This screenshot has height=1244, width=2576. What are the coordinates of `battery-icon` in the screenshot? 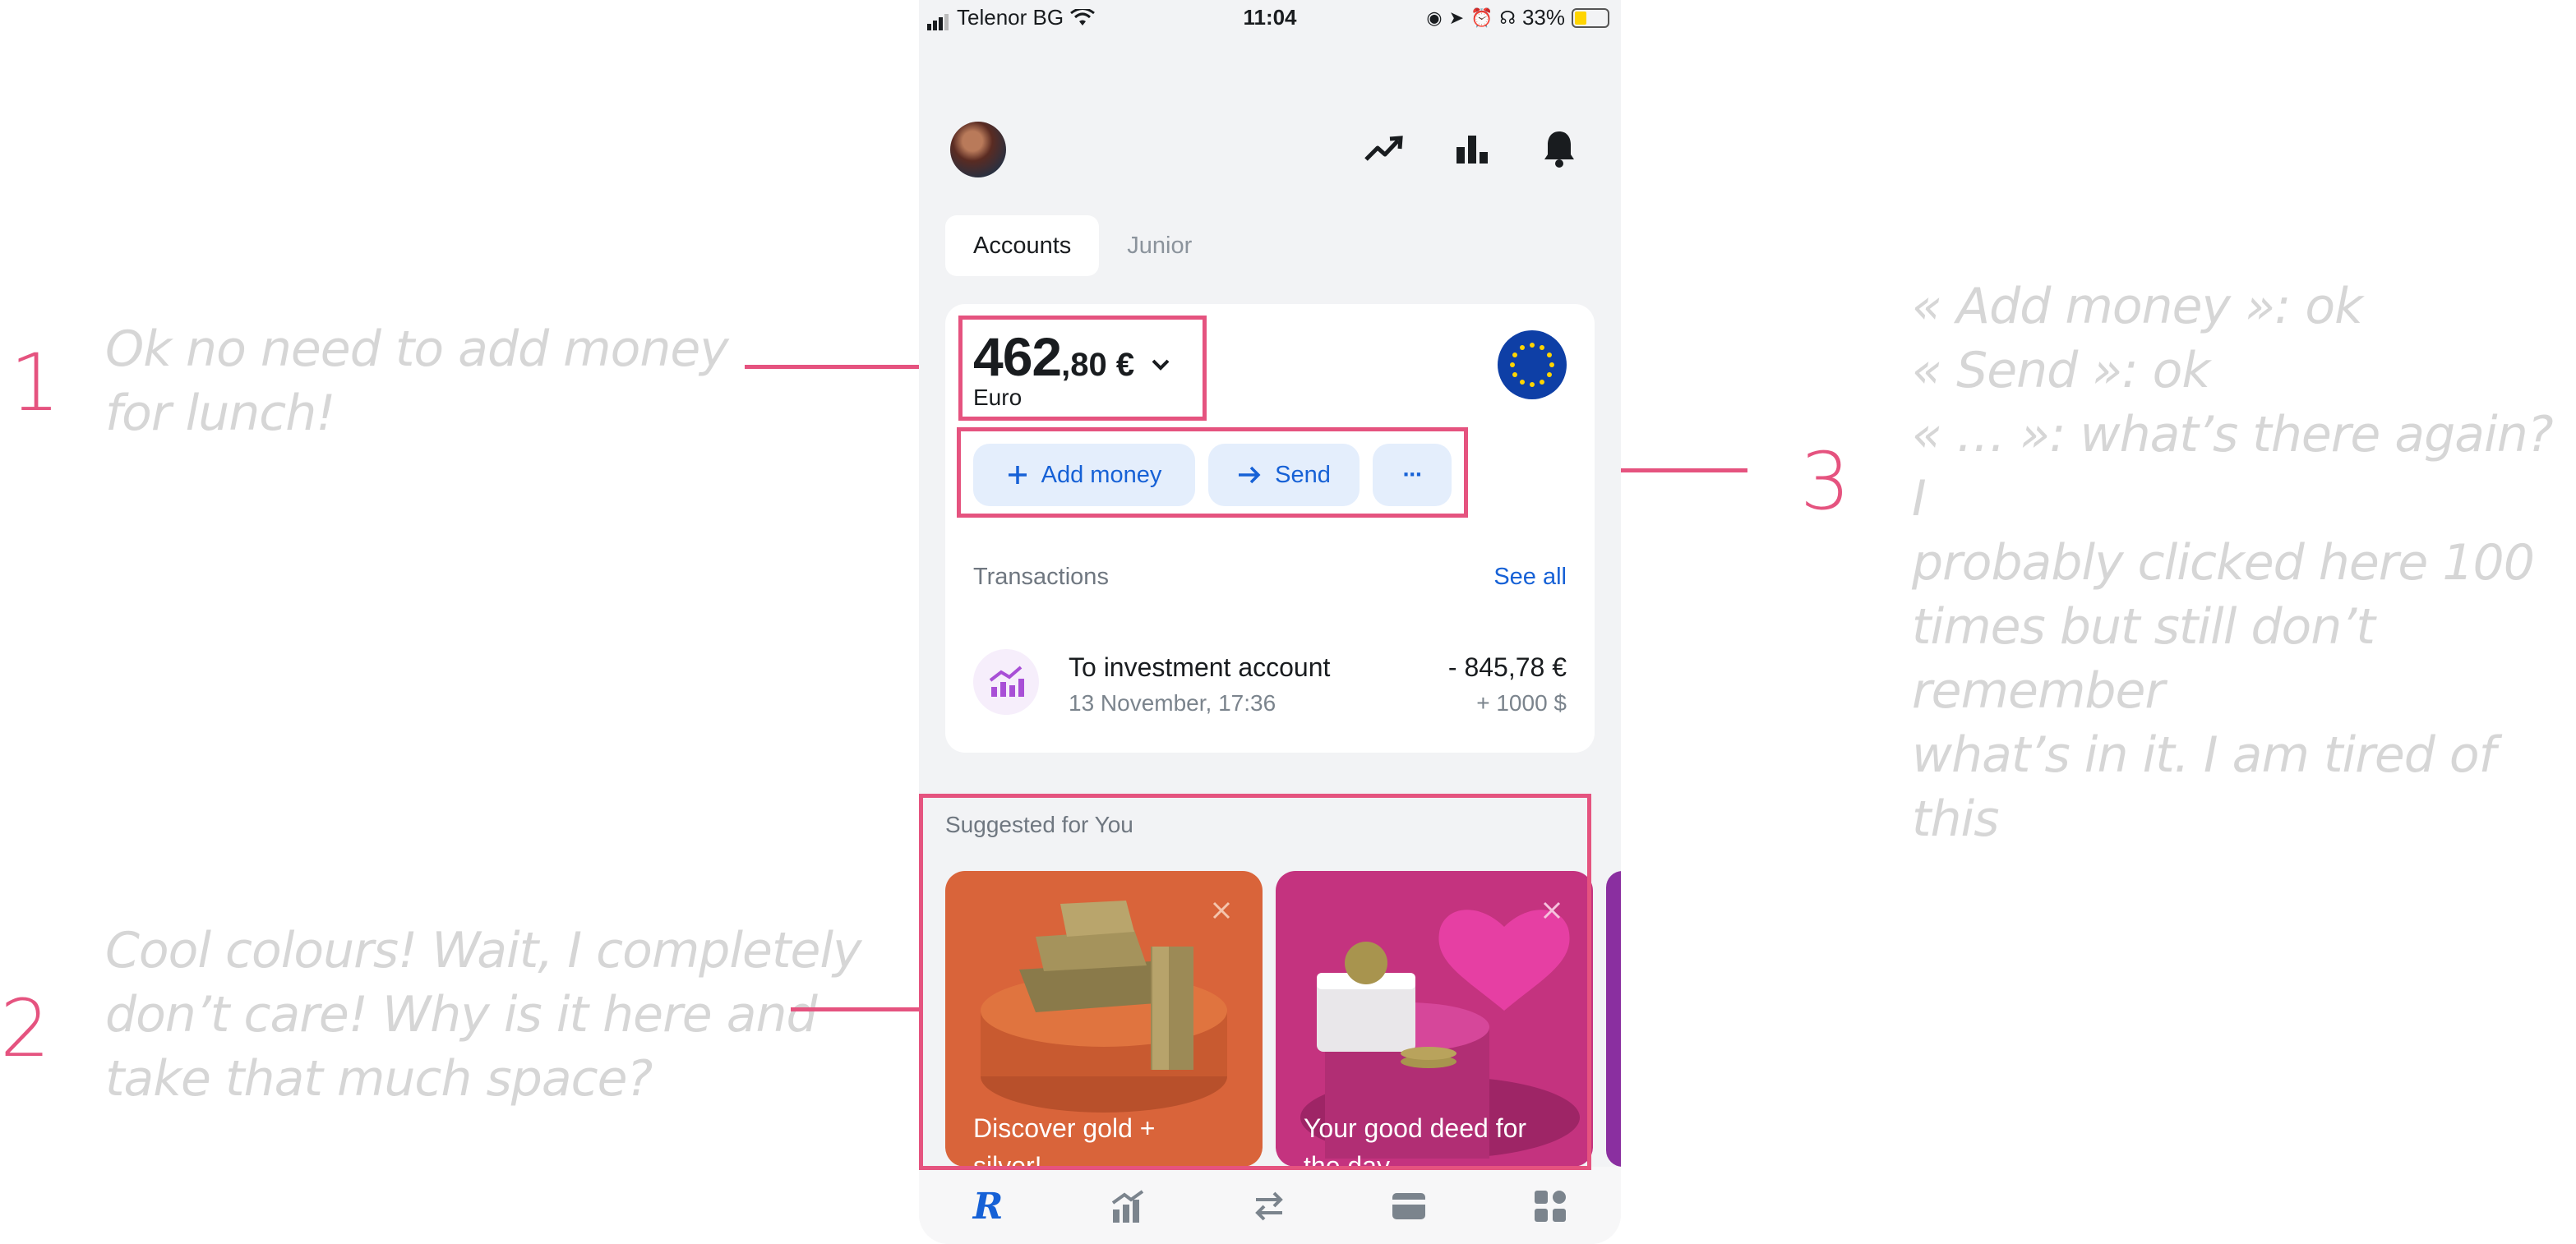 It's located at (1591, 17).